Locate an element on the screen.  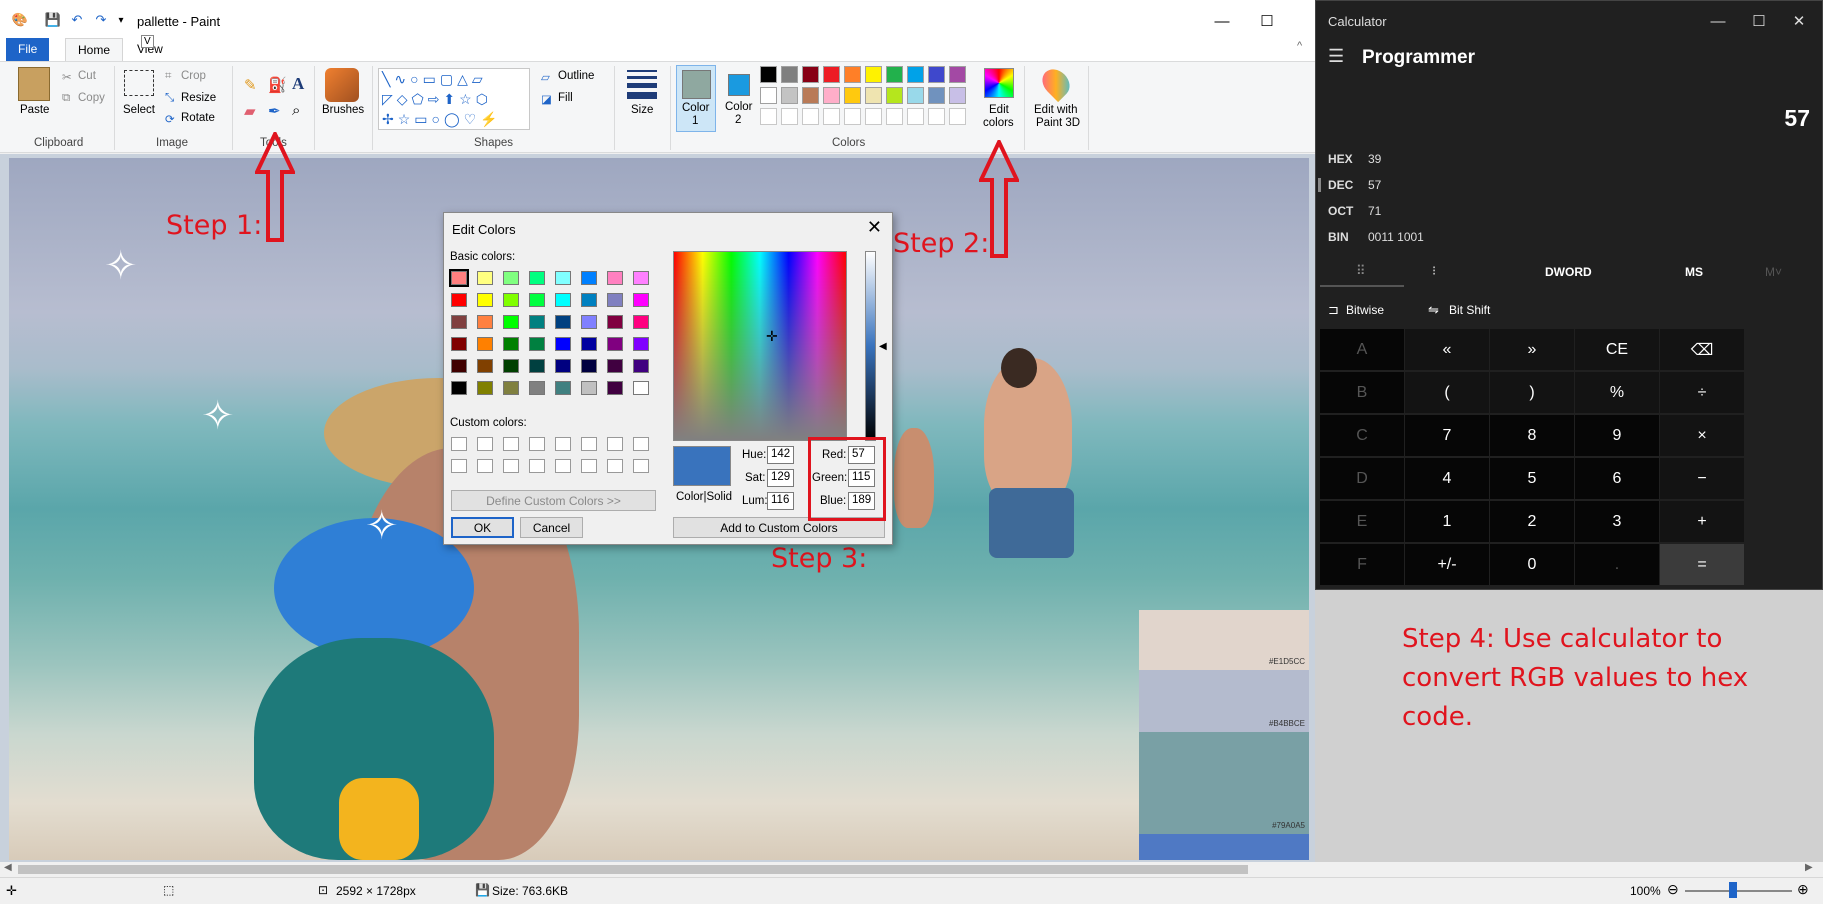
ok-button: OK is located at coordinates (482, 527).